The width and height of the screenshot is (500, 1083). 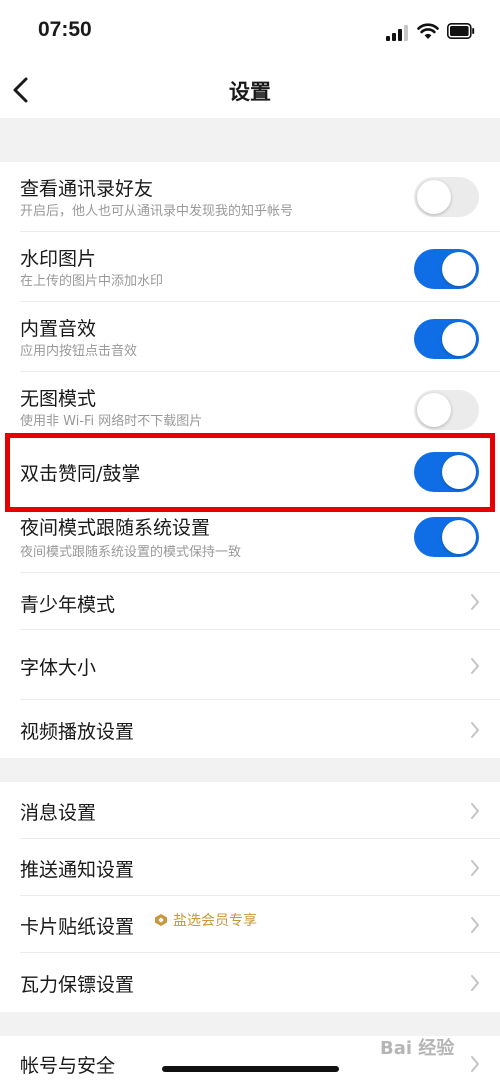 I want to click on row-title: 消息设置, so click(x=58, y=813).